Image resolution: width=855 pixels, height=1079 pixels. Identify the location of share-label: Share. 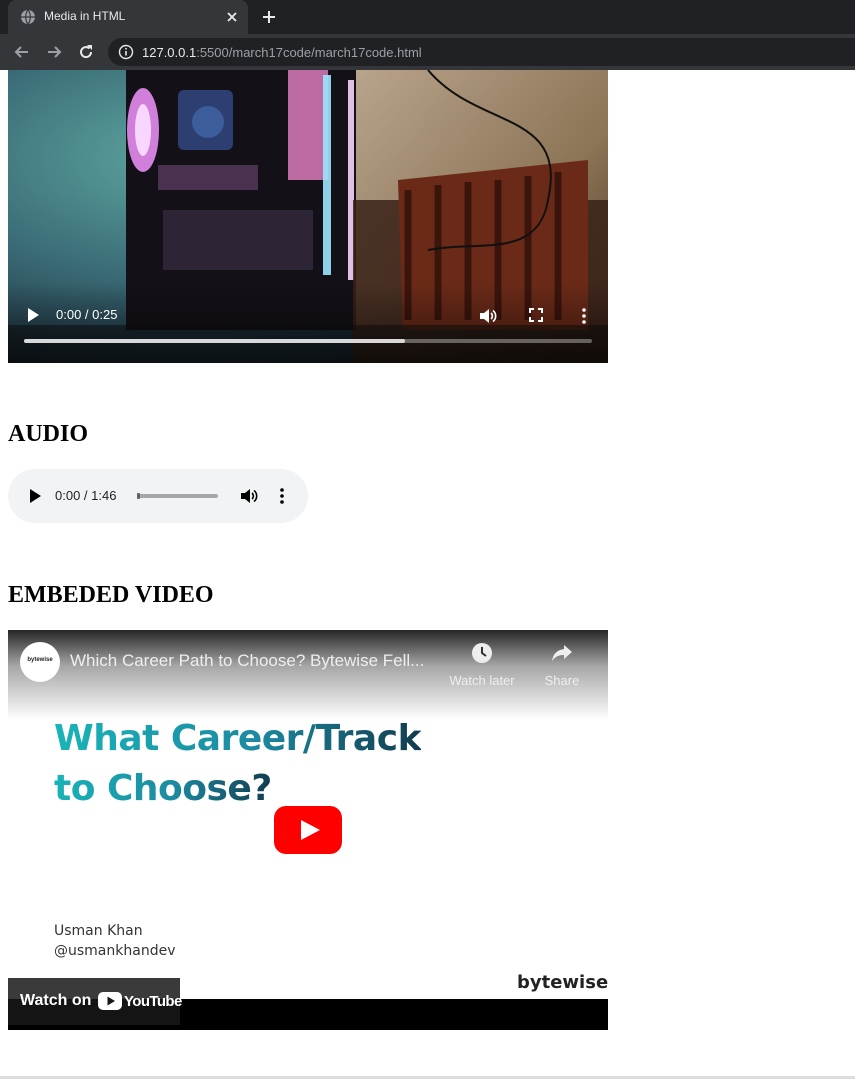
(562, 680).